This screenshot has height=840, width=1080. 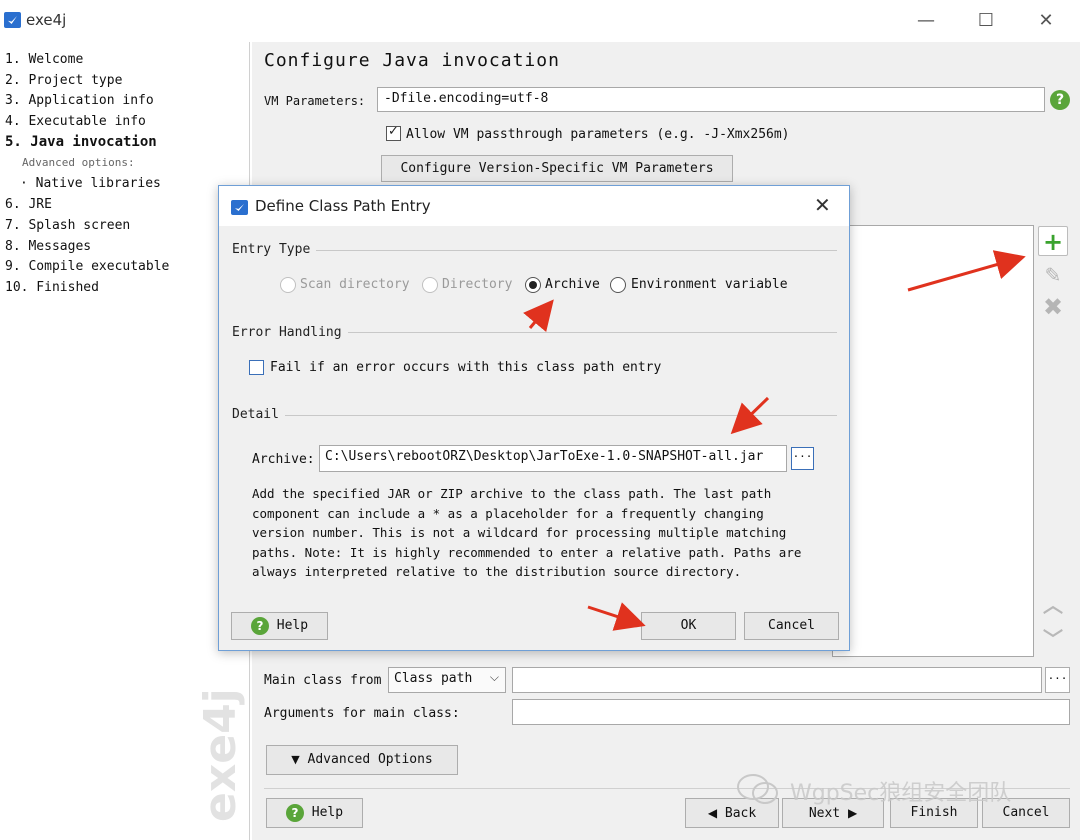 I want to click on move-down-icon: ﹀, so click(x=1053, y=639).